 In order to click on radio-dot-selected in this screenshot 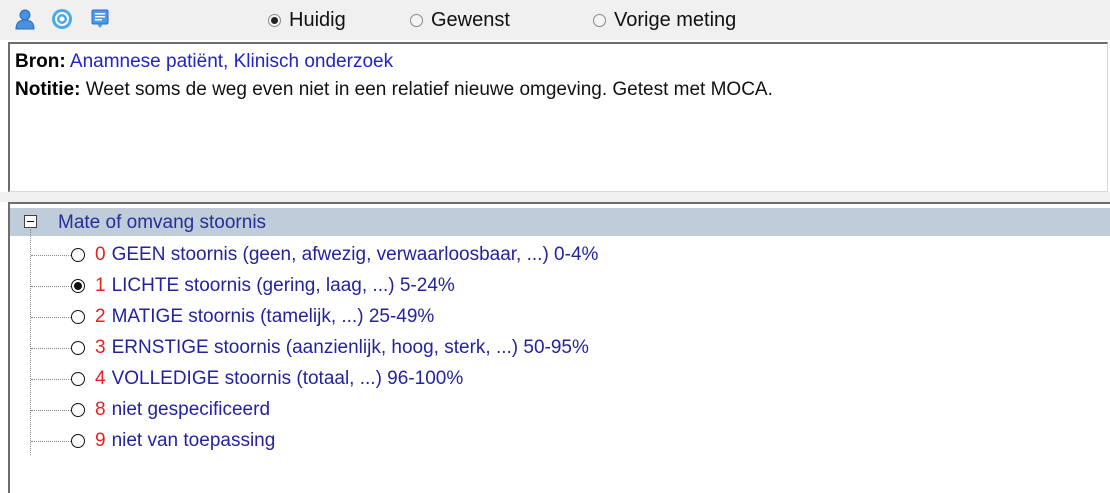, I will do `click(274, 20)`.